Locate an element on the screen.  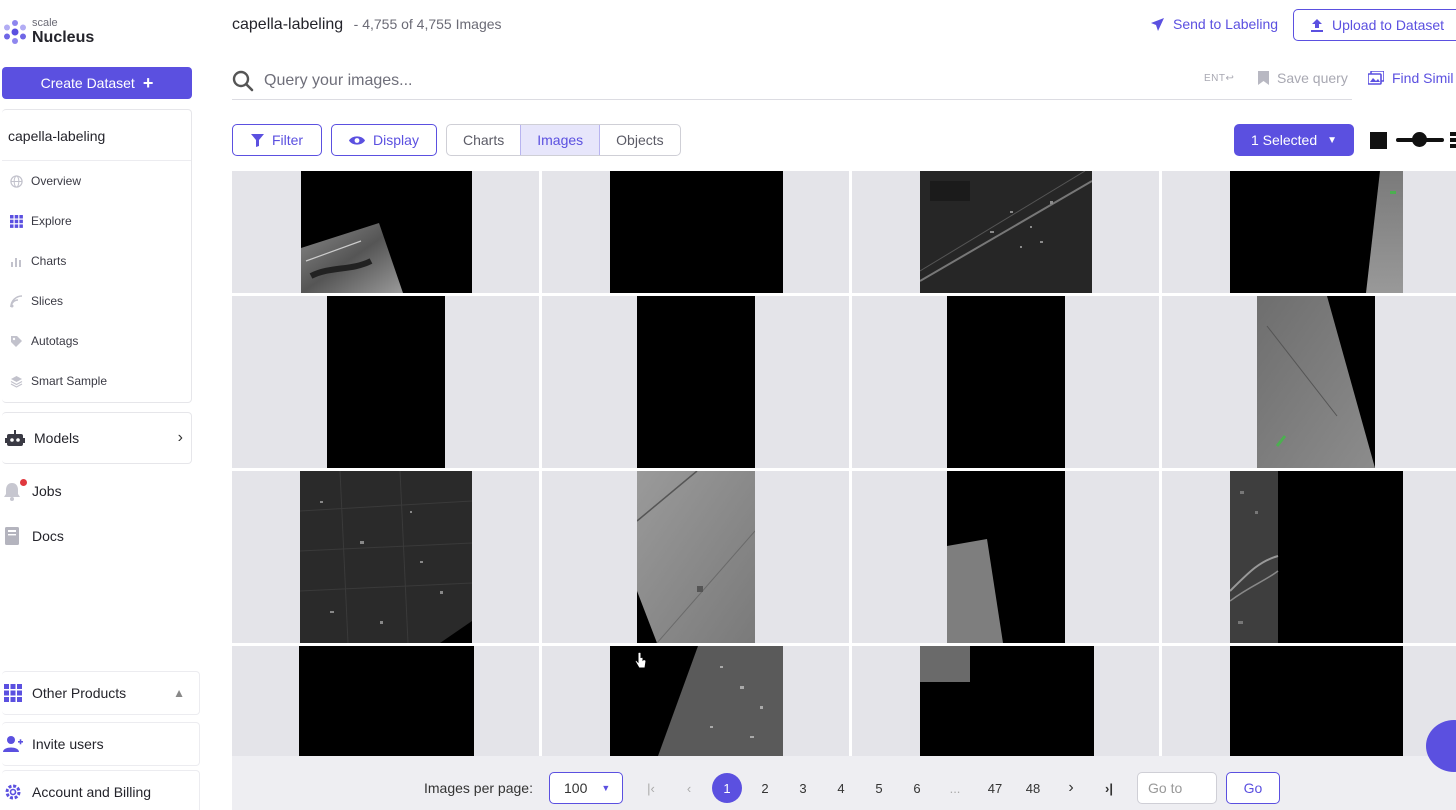
other-products-menu: Other Products ▲ is located at coordinates (101, 693).